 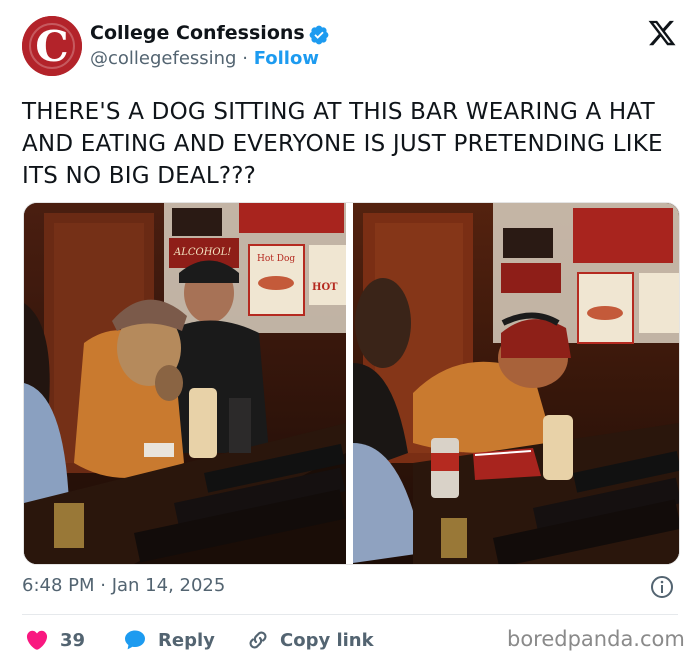 I want to click on hot-sign-text: HOT, so click(x=325, y=287).